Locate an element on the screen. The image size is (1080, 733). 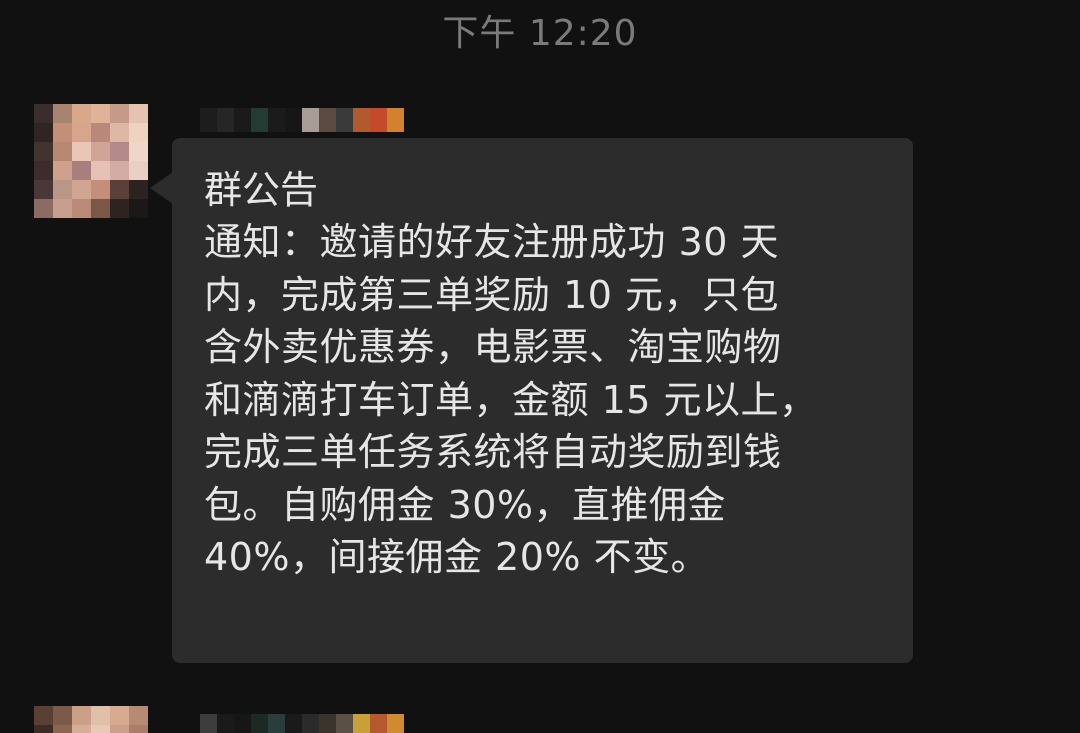
message-line: 40%，间接佣金 20% 不变。 is located at coordinates (457, 557).